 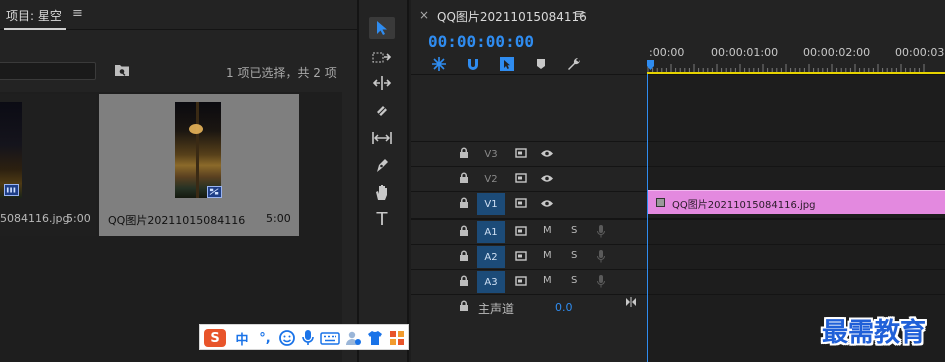 What do you see at coordinates (512, 16) in the screenshot?
I see `sequence-tab-title: QQ图片20211015084116` at bounding box center [512, 16].